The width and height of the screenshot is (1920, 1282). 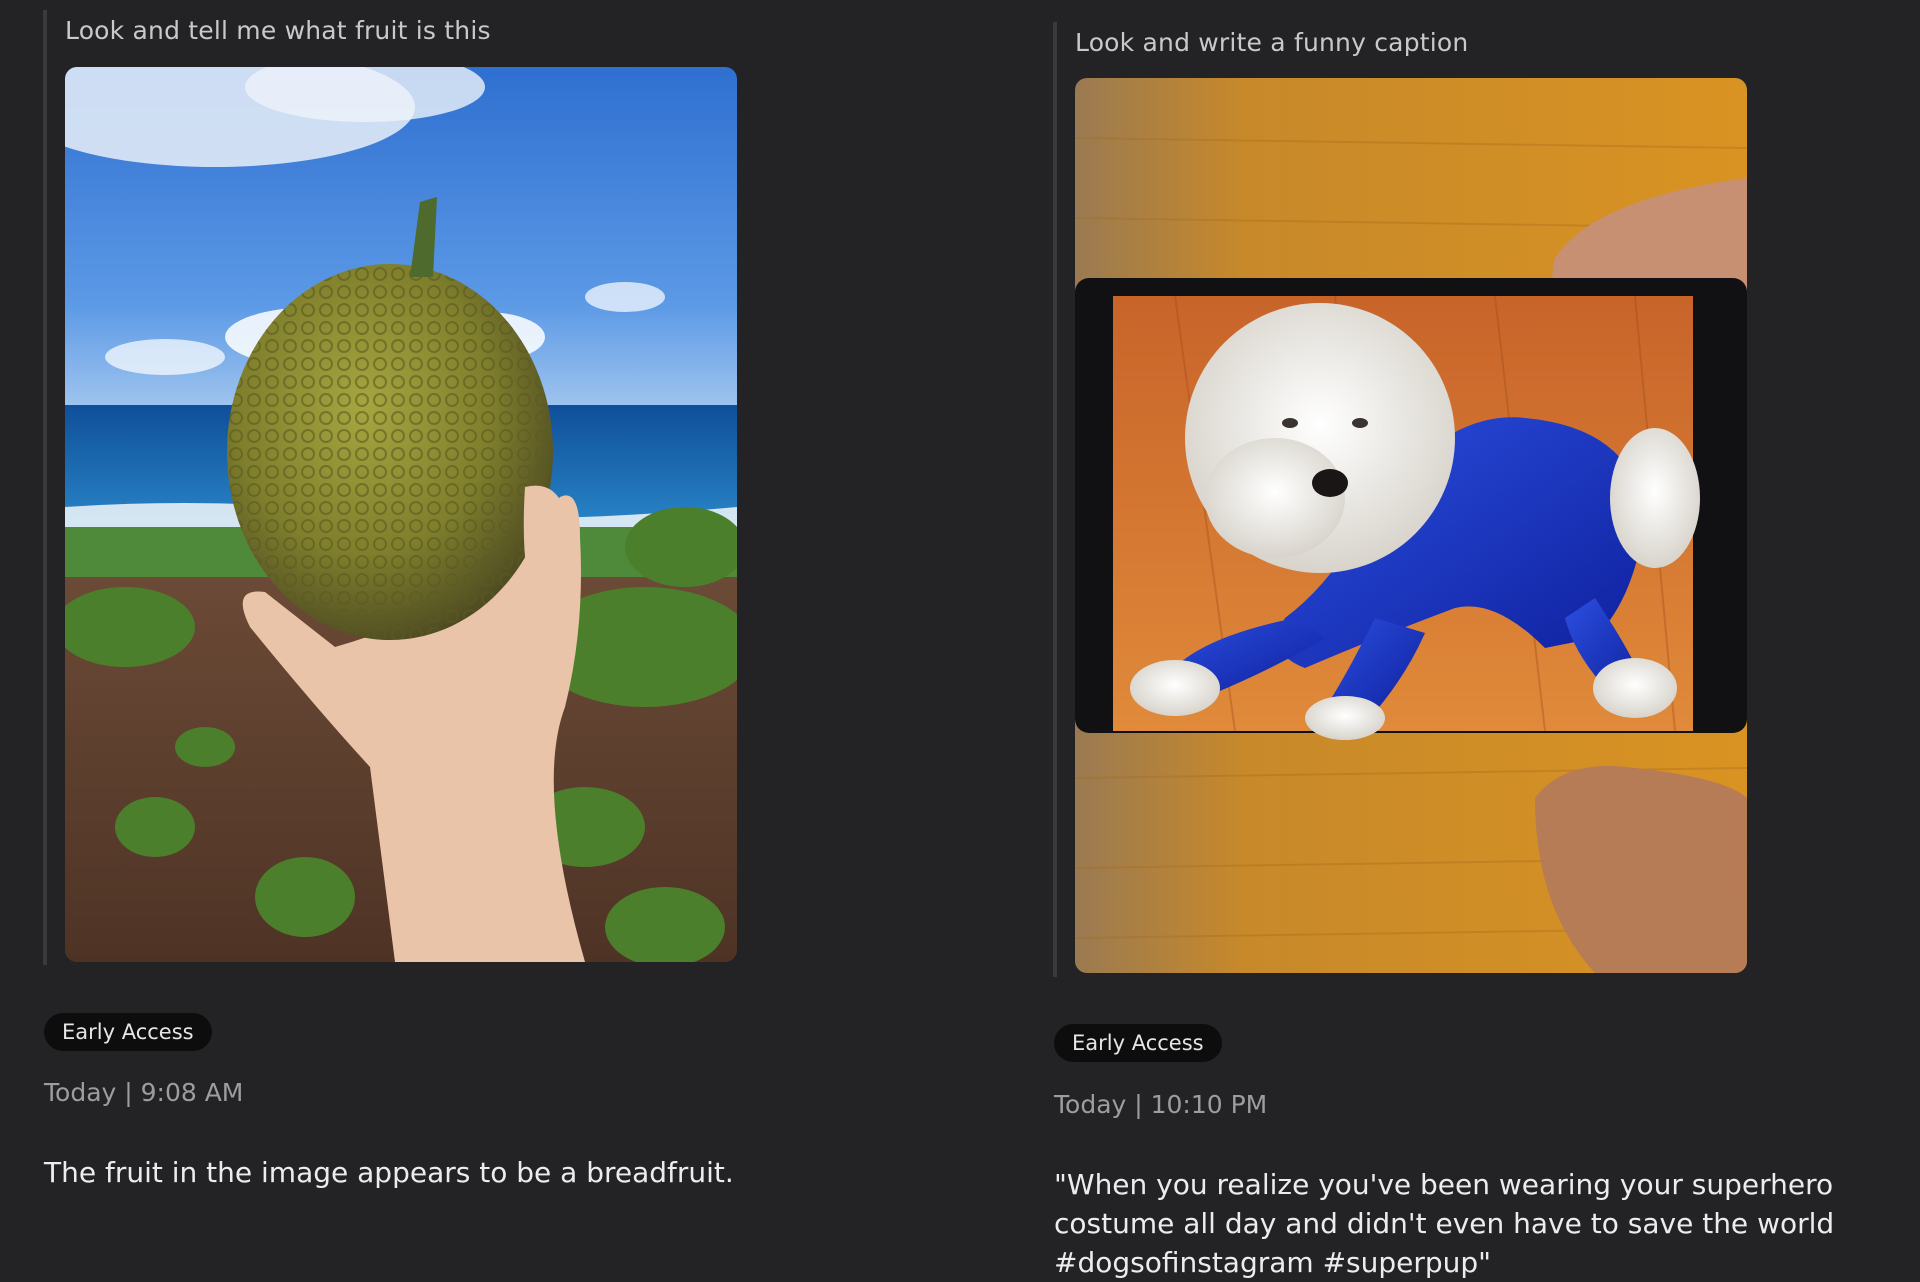 I want to click on message-timestamp: Today | 10:10 PM, so click(x=1161, y=1104).